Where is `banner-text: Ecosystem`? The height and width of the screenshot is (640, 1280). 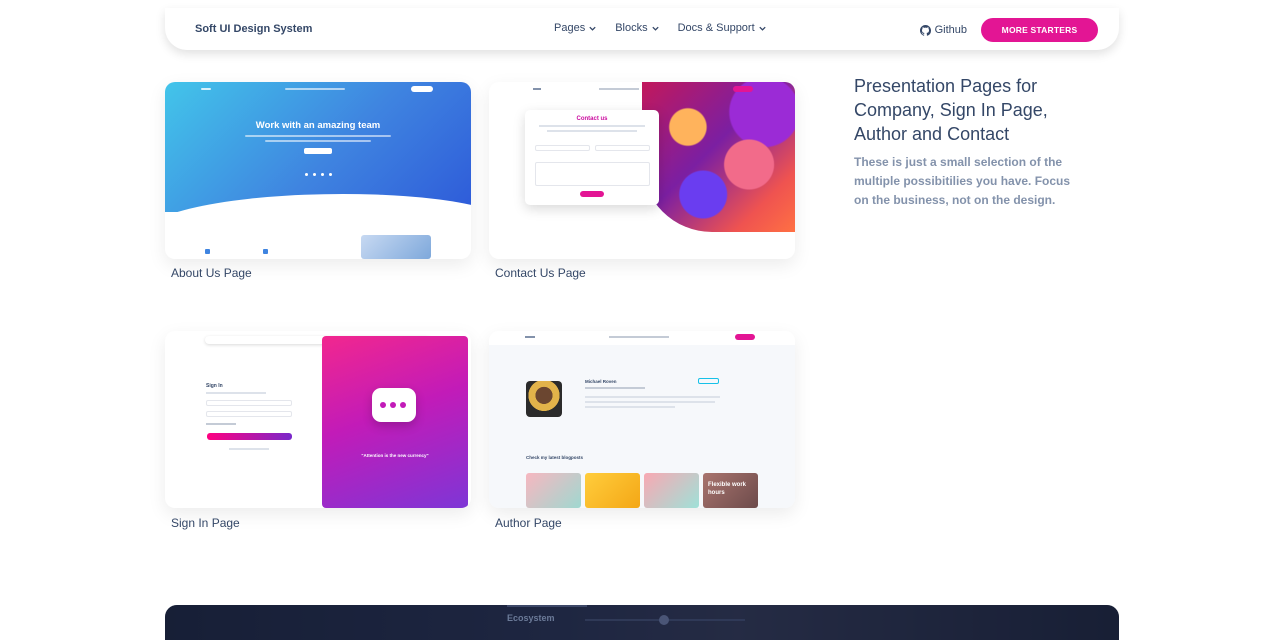
banner-text: Ecosystem is located at coordinates (531, 618).